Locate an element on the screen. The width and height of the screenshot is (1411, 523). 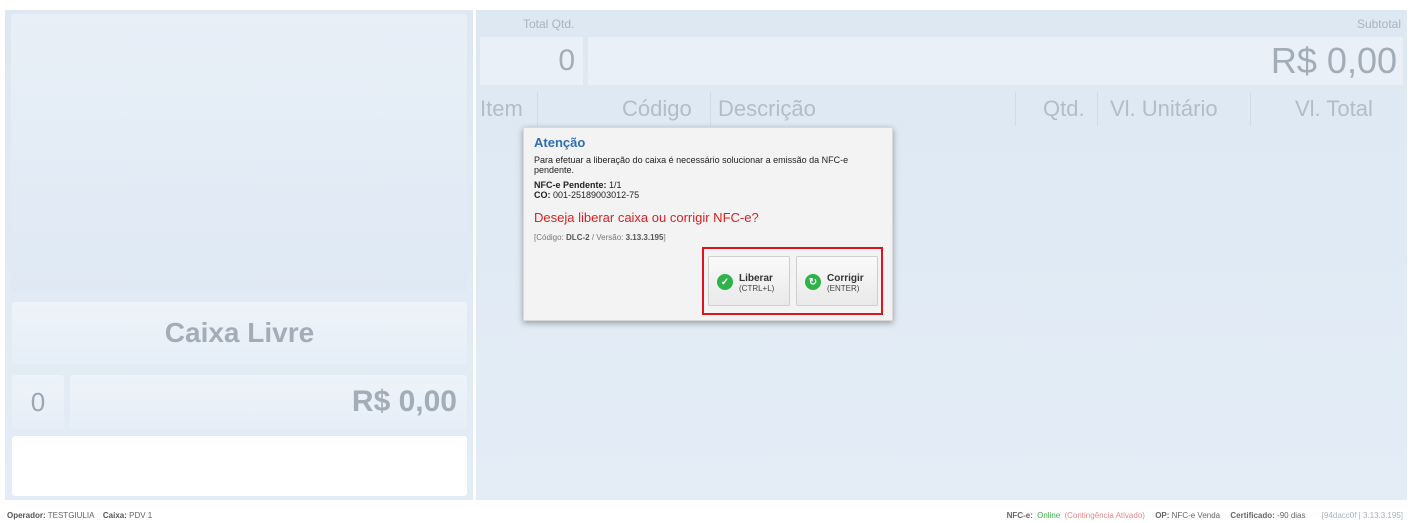
pending-label: NFC-e Pendente: is located at coordinates (570, 185).